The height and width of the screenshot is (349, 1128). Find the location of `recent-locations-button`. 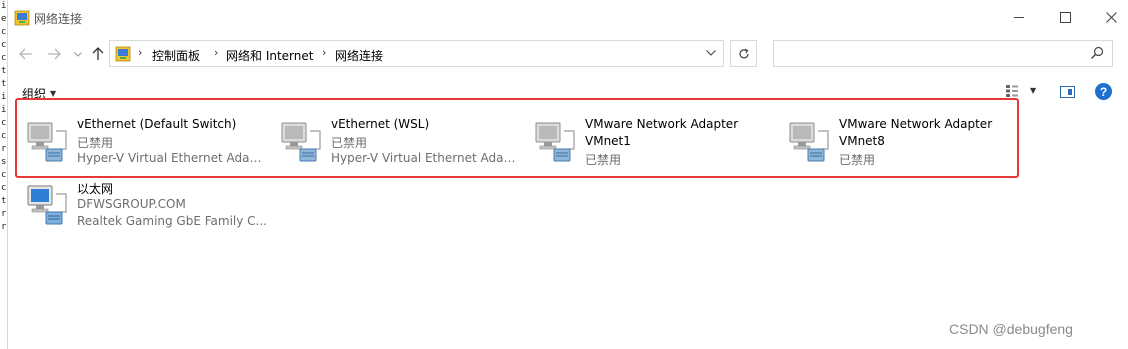

recent-locations-button is located at coordinates (78, 54).